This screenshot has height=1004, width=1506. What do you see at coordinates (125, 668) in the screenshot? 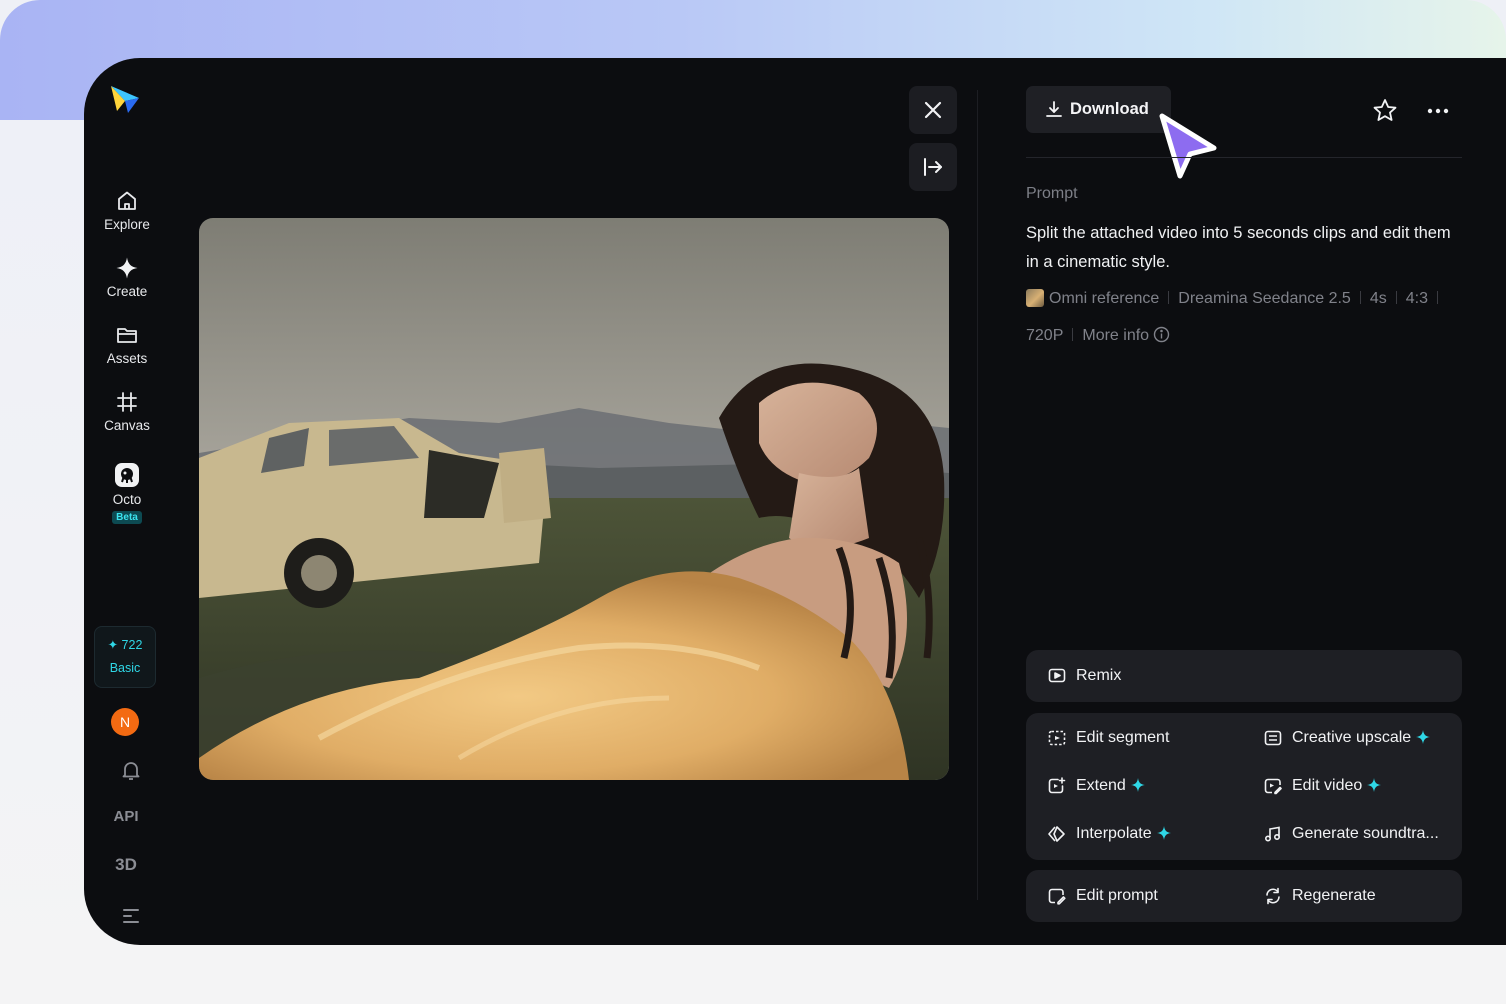
I see `plan-label: Basic` at bounding box center [125, 668].